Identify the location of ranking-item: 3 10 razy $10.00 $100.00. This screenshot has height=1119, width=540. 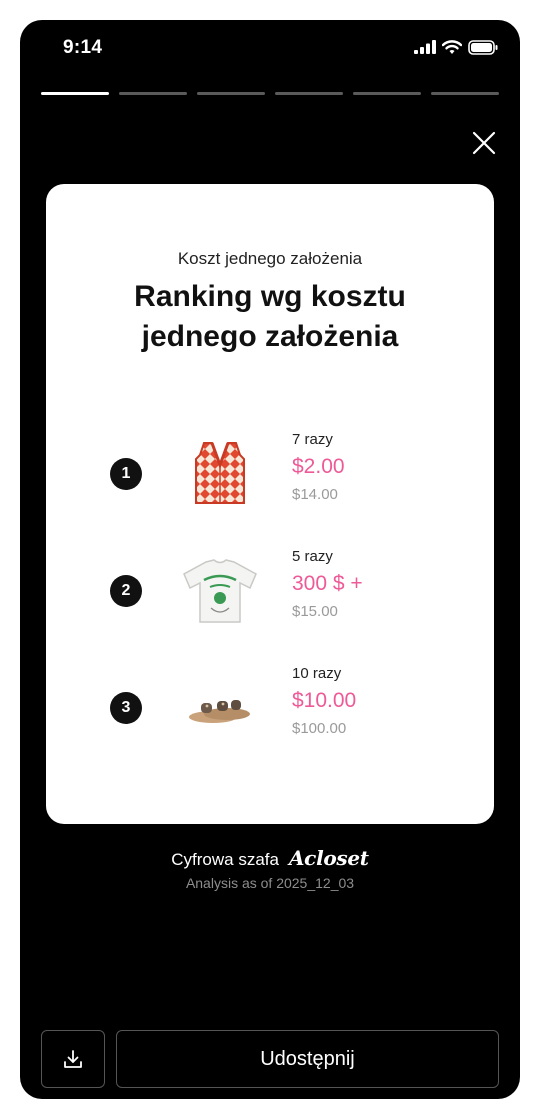
(270, 709).